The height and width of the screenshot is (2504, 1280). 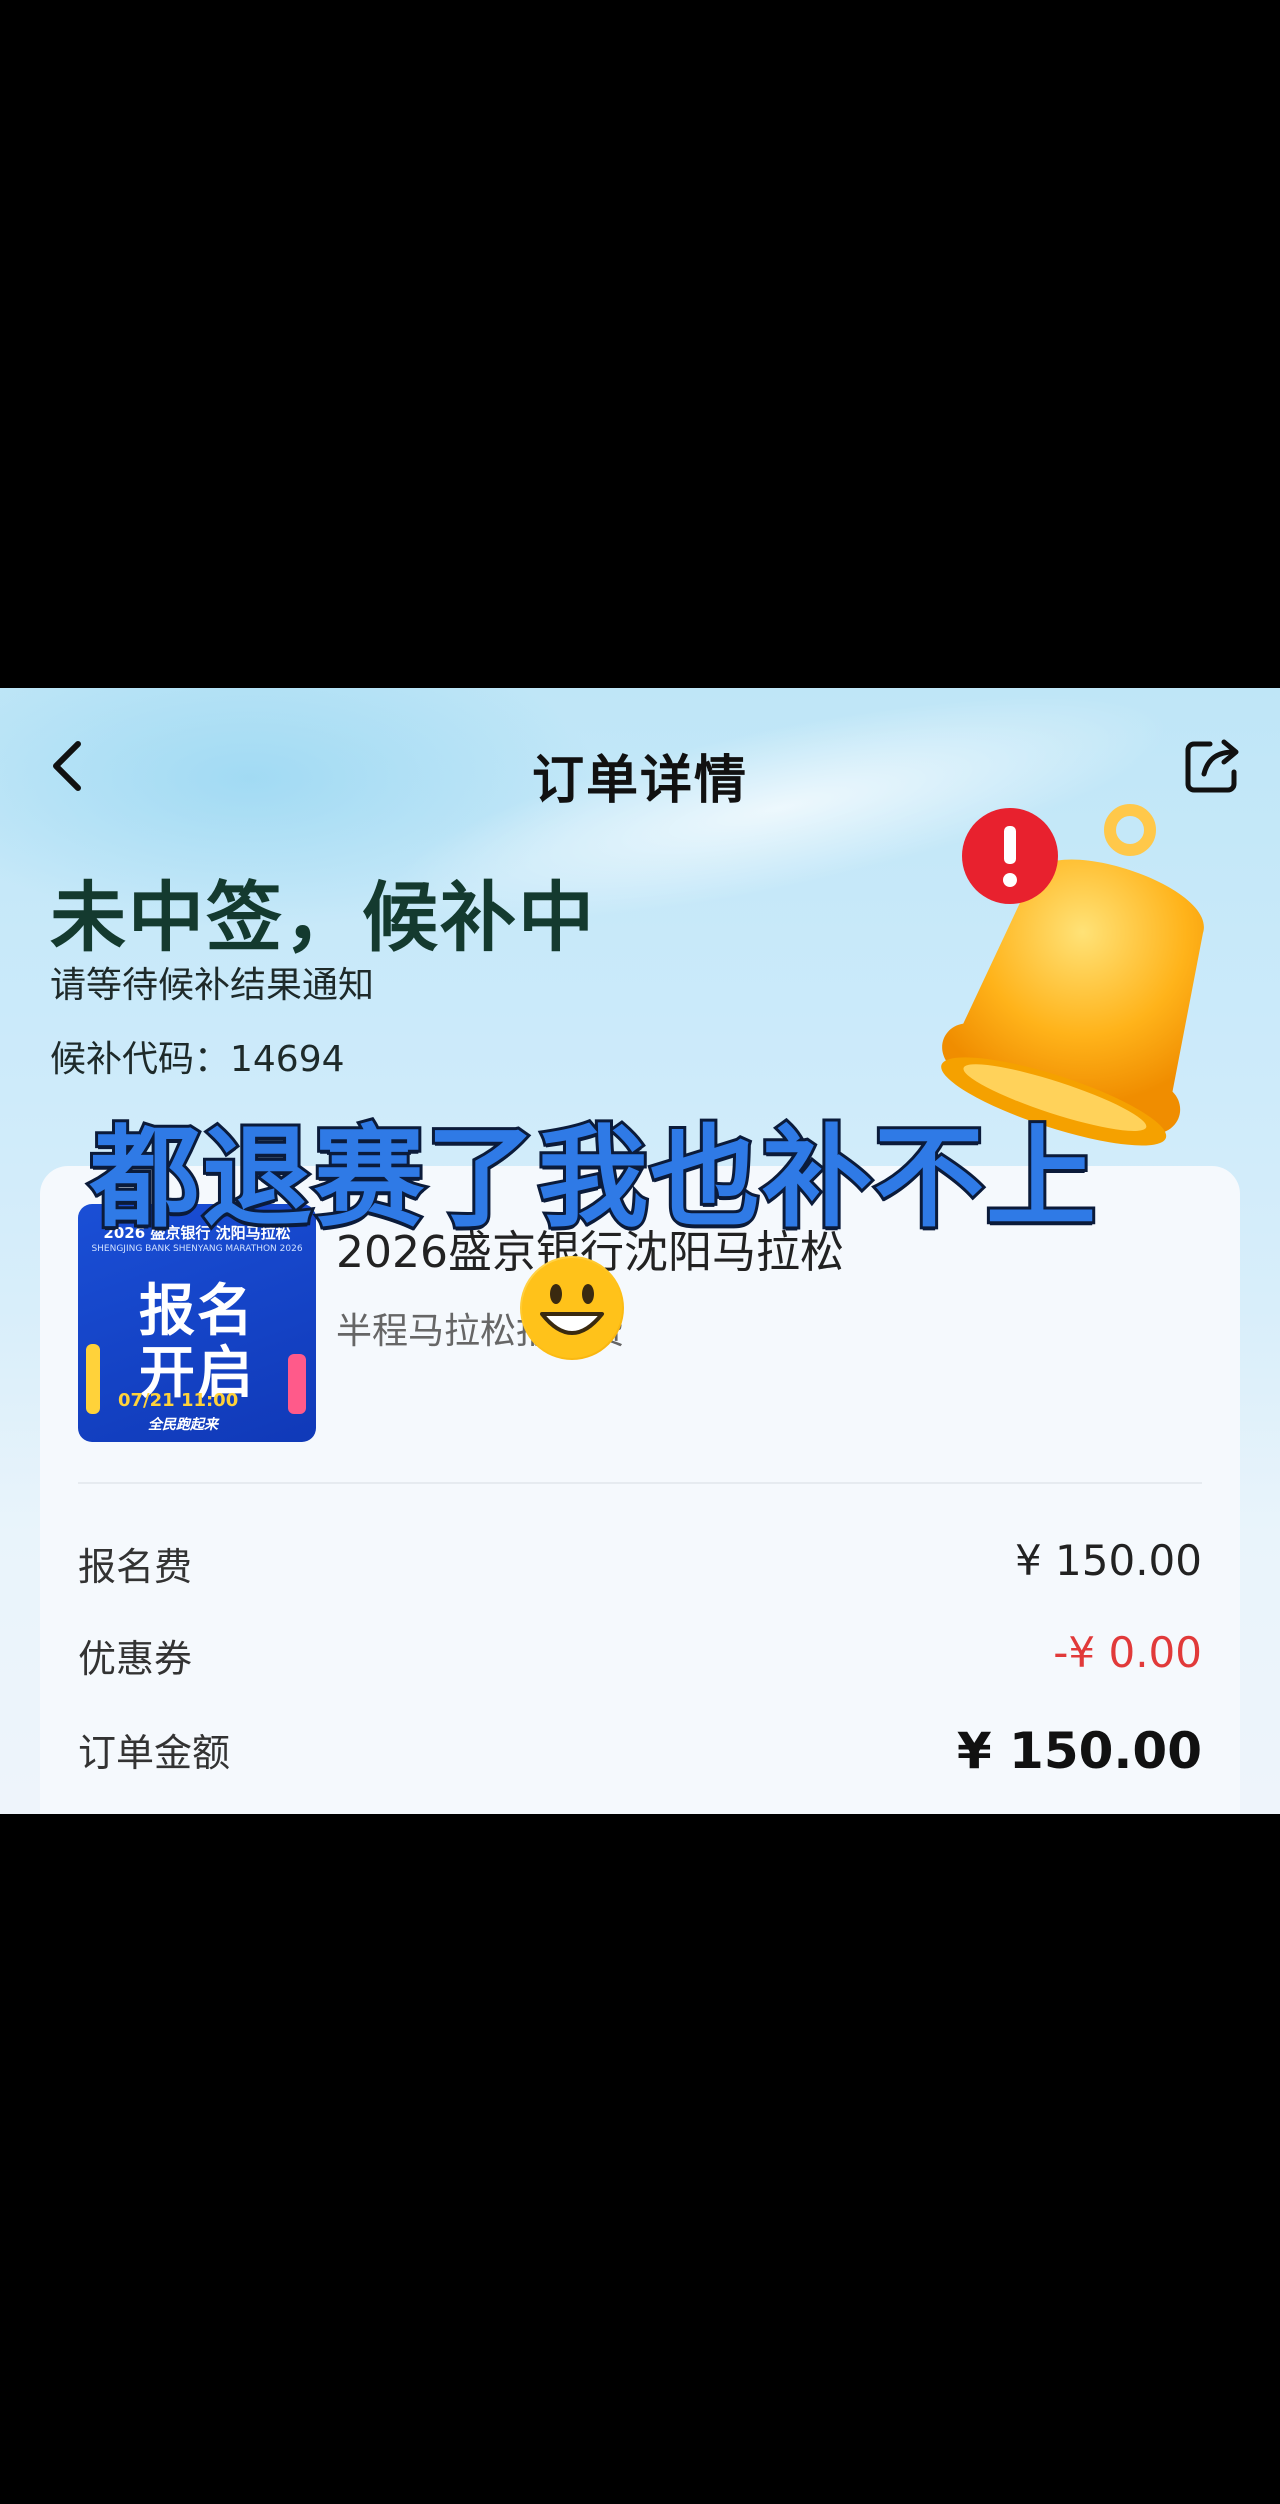 What do you see at coordinates (640, 1566) in the screenshot?
I see `fee-row-registration: 报名费 ¥ 150.00` at bounding box center [640, 1566].